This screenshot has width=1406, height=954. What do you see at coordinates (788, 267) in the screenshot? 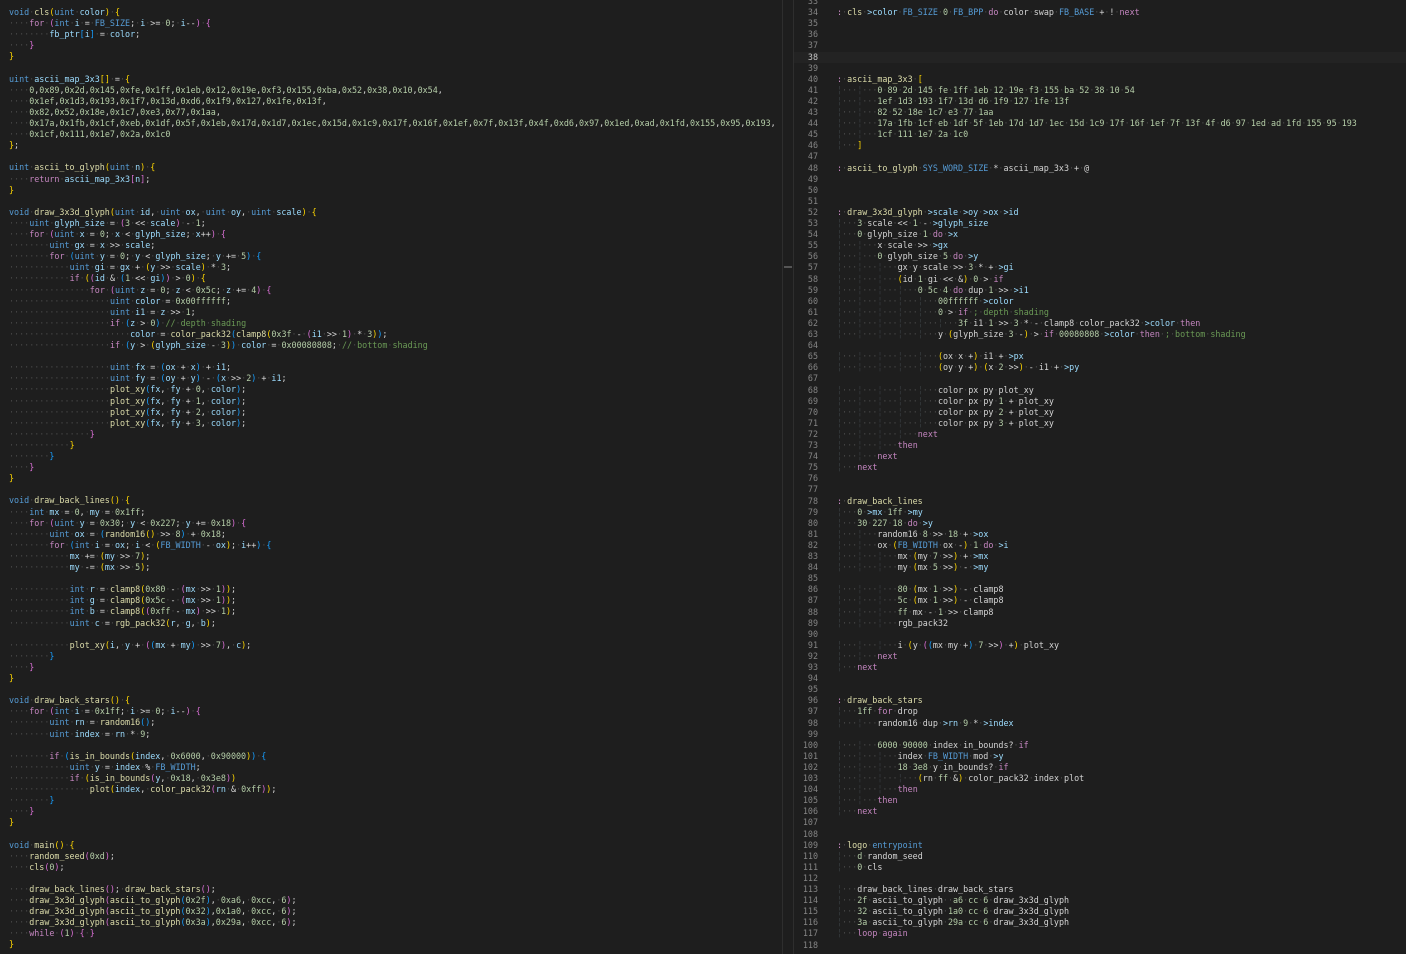
I see `split-divider-grip` at bounding box center [788, 267].